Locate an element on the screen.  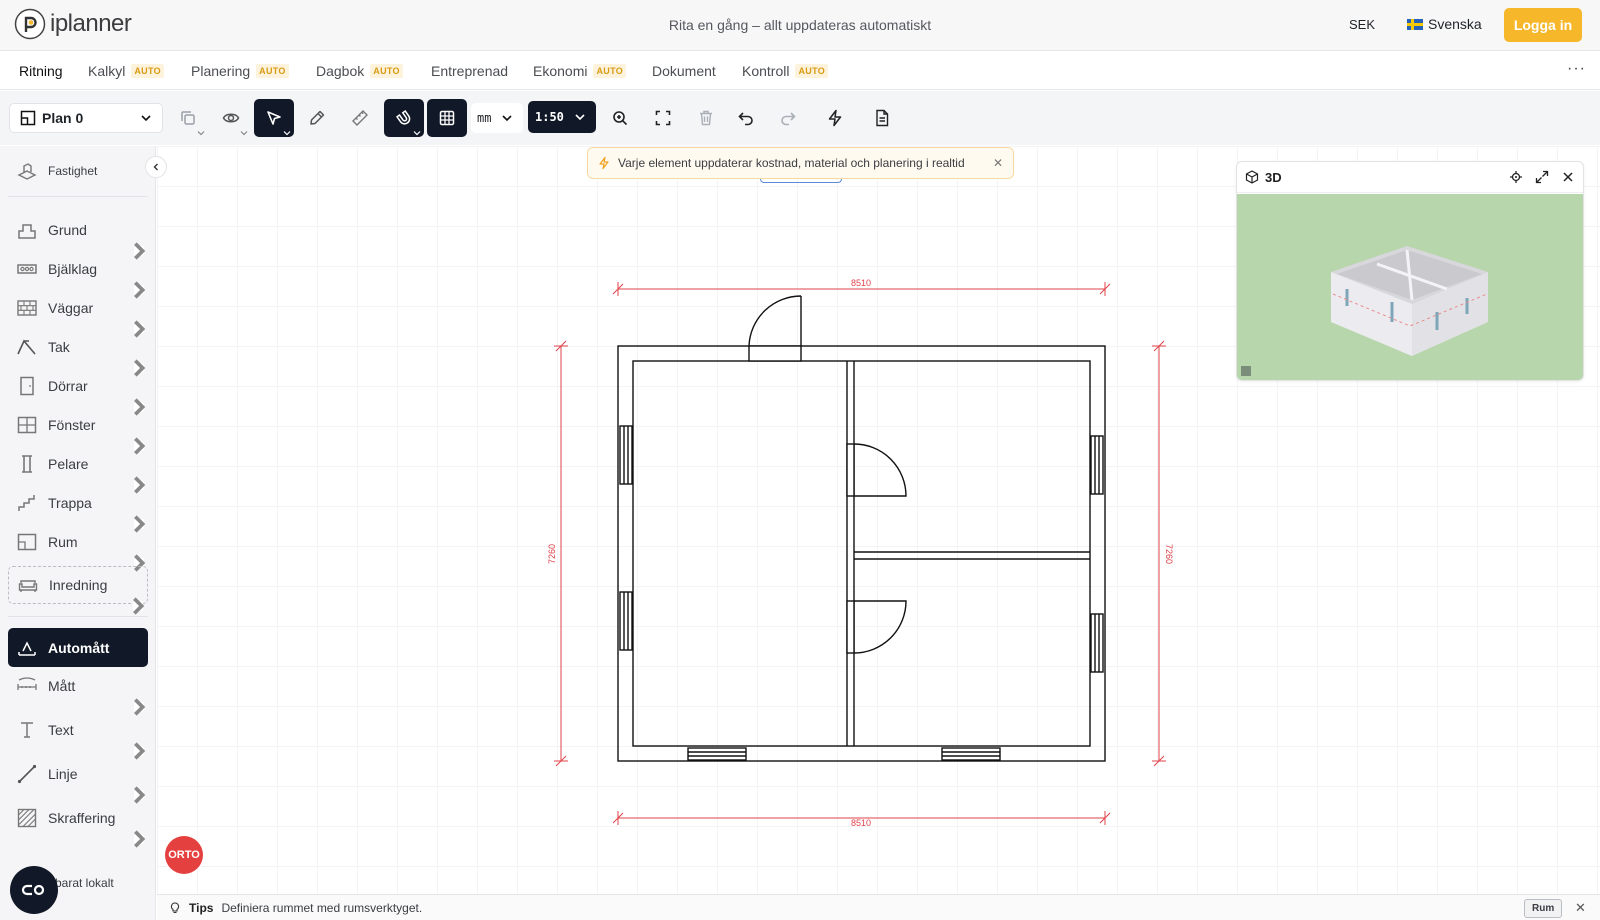
measure-button is located at coordinates (360, 118).